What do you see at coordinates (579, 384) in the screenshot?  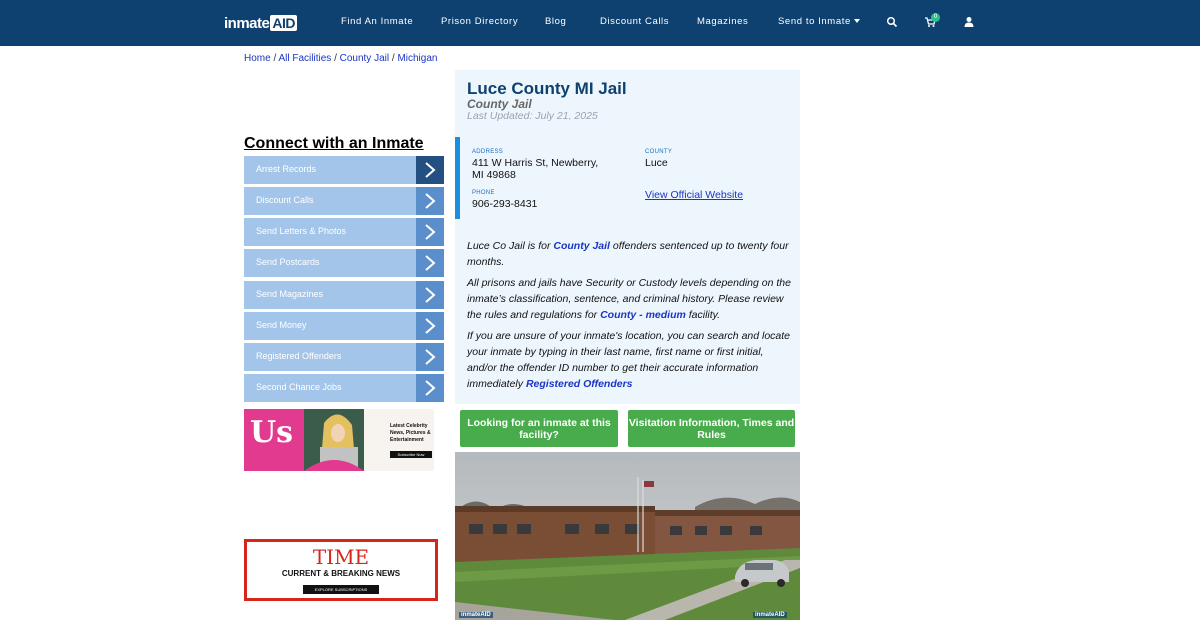 I see `registered-offenders-link: Registered Offenders` at bounding box center [579, 384].